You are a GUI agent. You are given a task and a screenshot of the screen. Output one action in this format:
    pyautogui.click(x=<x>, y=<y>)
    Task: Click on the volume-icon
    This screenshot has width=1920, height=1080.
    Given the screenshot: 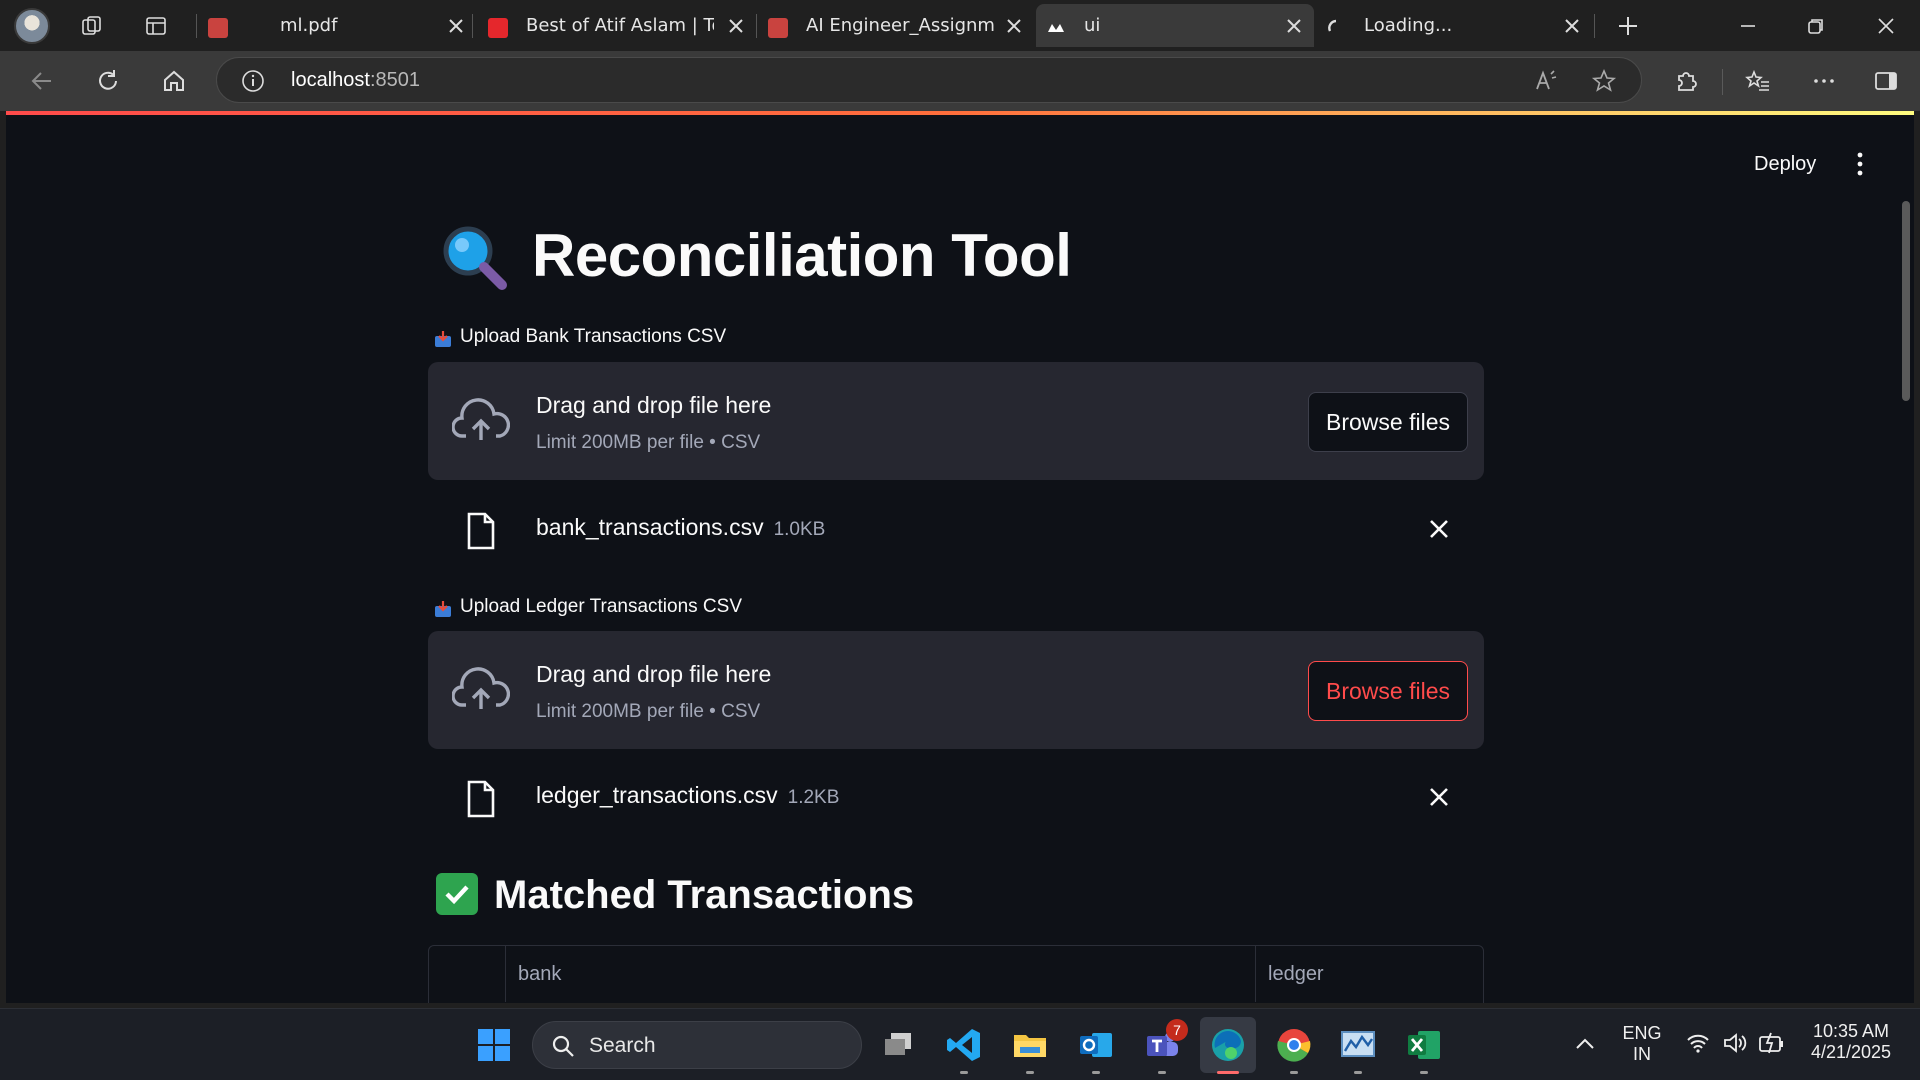 What is the action you would take?
    pyautogui.click(x=1735, y=1043)
    